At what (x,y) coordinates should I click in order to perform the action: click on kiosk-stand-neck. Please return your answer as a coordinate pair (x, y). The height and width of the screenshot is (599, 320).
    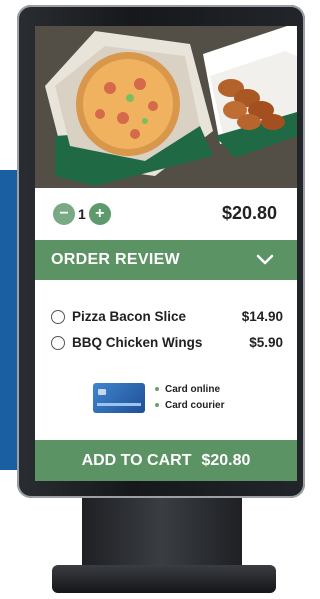
    Looking at the image, I should click on (162, 534).